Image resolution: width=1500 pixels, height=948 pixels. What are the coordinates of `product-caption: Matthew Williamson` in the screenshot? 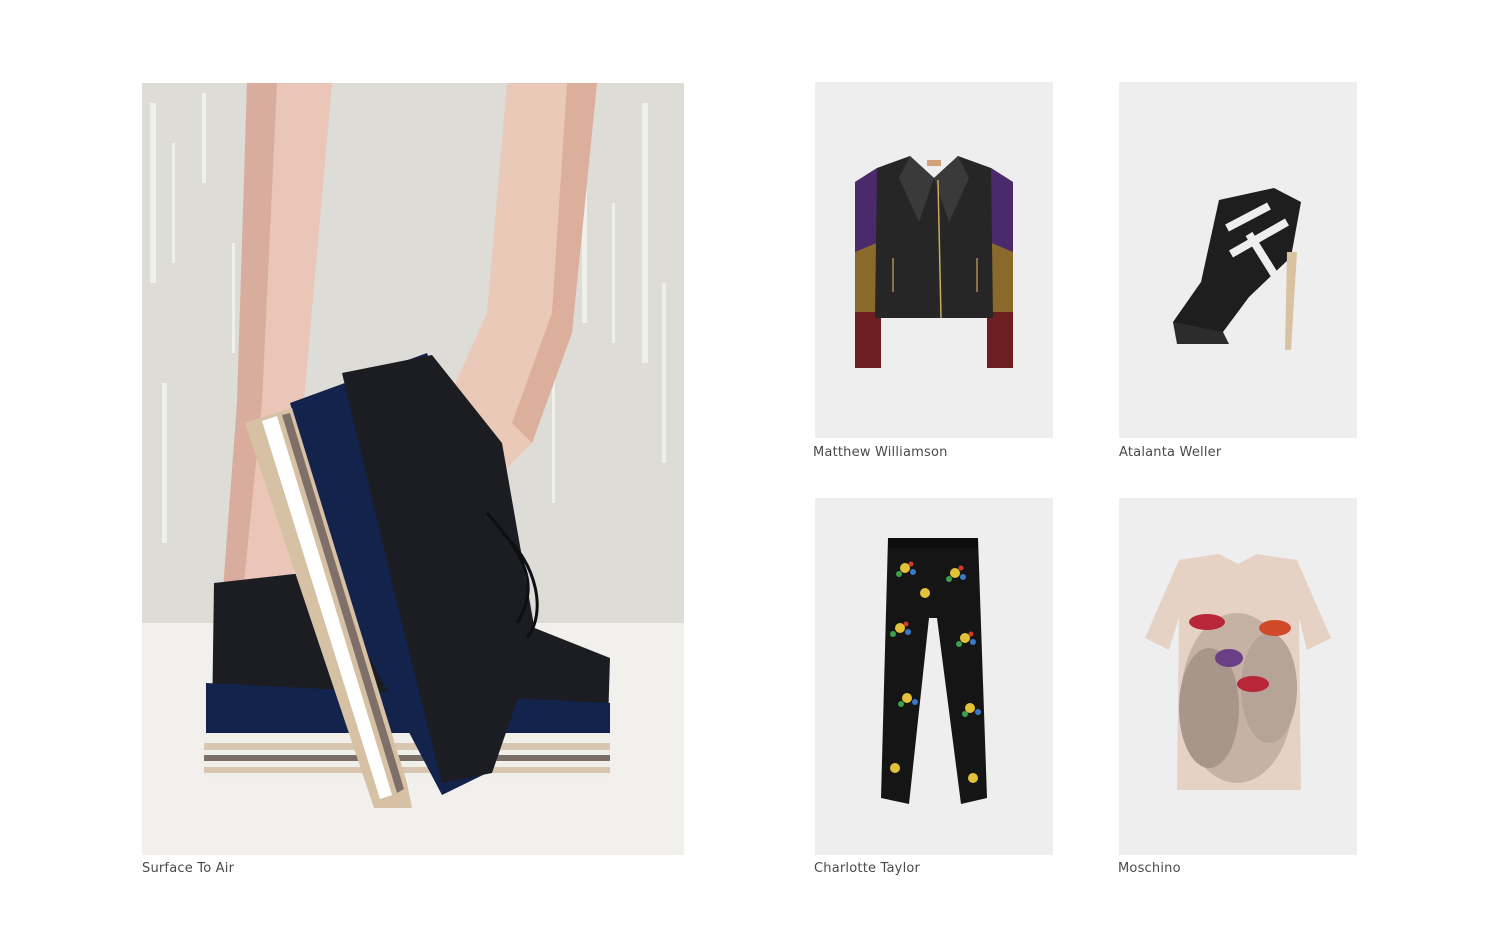 It's located at (880, 452).